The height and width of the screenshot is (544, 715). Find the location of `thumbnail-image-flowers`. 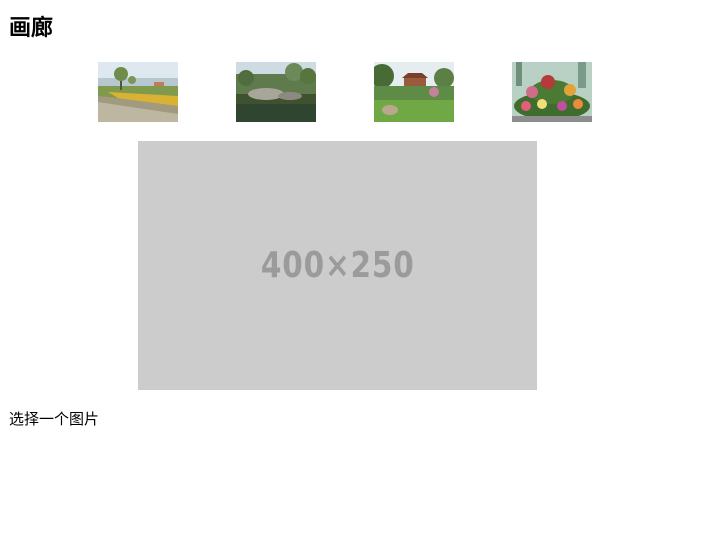

thumbnail-image-flowers is located at coordinates (552, 92).